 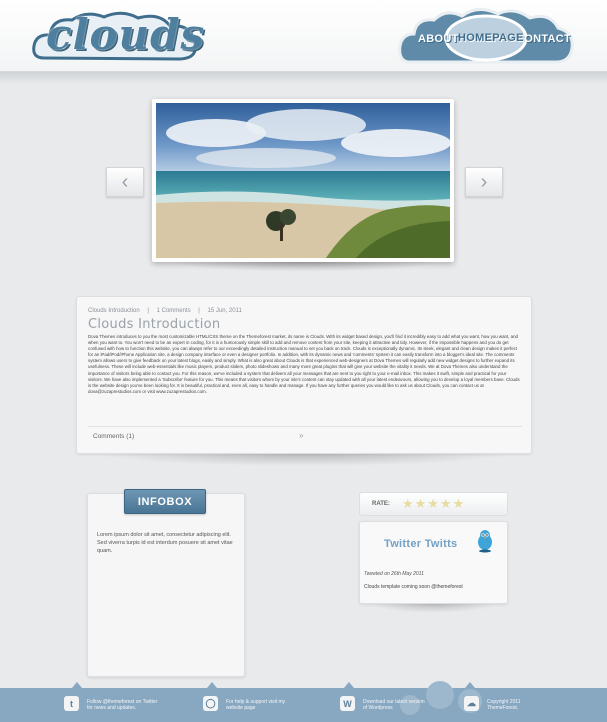 I want to click on twitter-title: Twitter Twitts, so click(x=421, y=544).